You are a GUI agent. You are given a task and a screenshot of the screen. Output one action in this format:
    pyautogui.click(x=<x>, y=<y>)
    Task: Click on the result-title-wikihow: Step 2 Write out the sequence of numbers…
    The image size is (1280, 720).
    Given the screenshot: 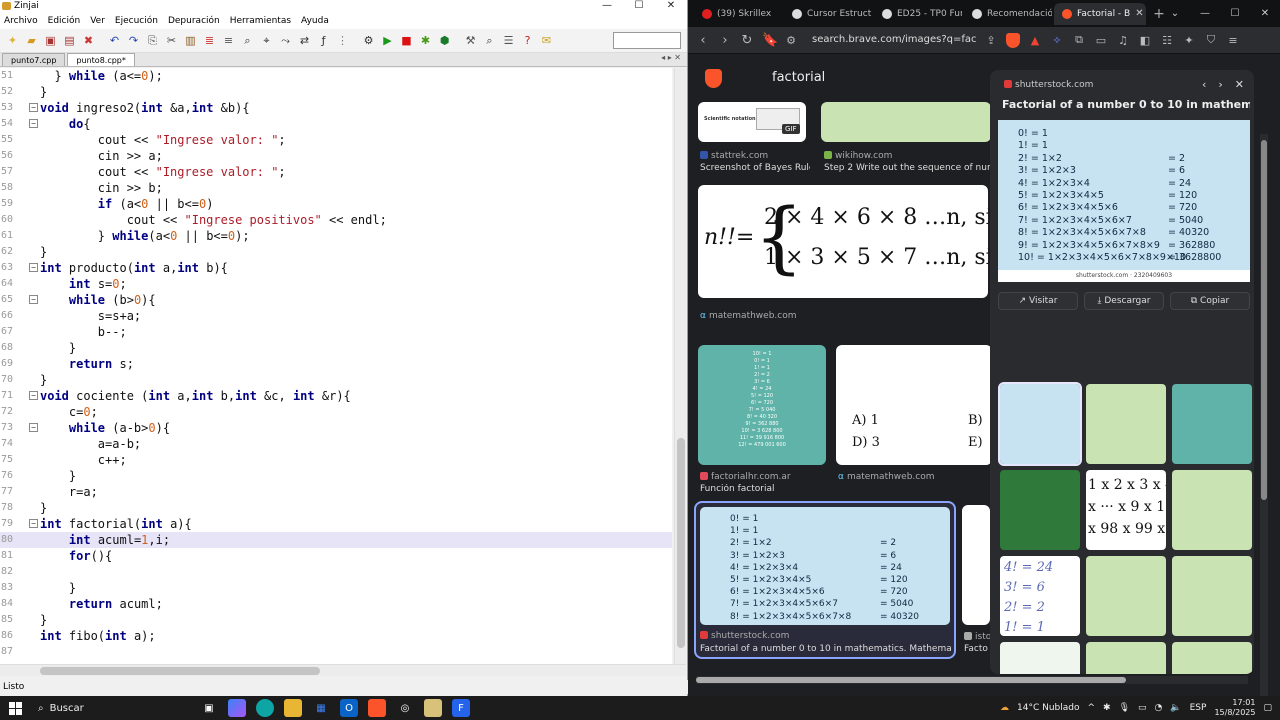 What is the action you would take?
    pyautogui.click(x=907, y=168)
    